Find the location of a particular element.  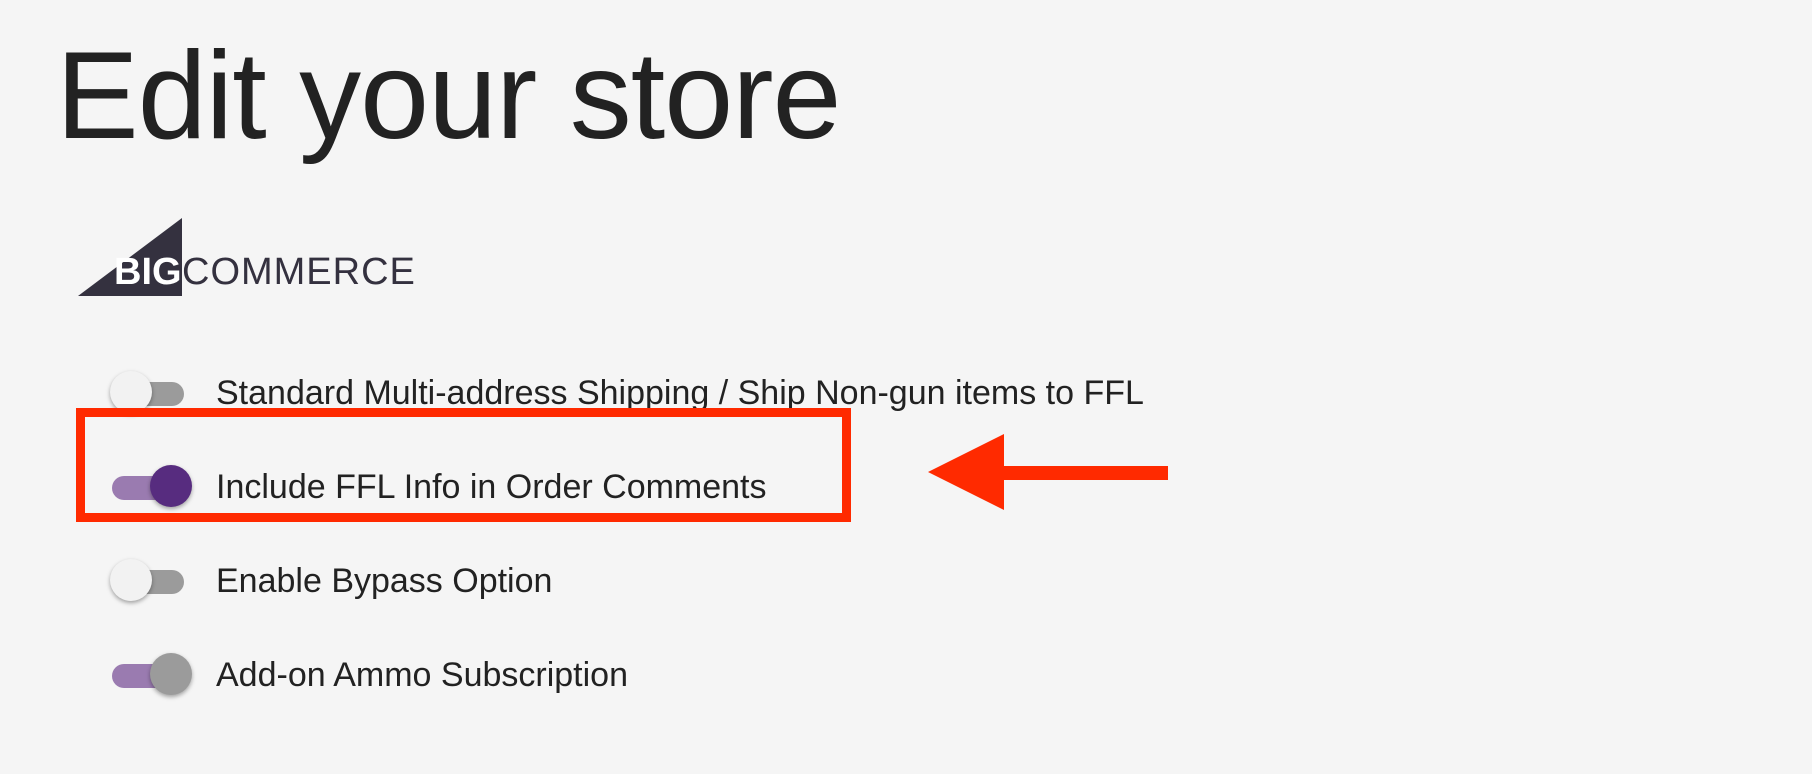

bypass-option-label: Enable Bypass Option is located at coordinates (384, 581).